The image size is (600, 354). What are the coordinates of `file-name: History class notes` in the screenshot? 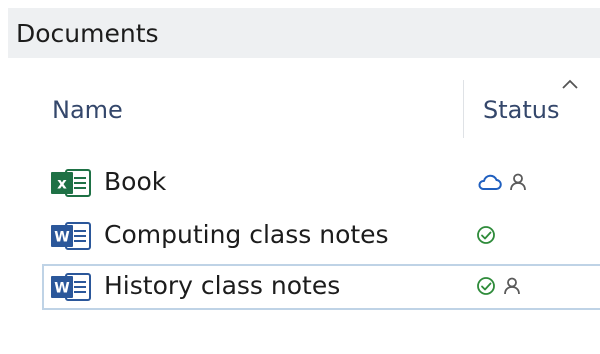 It's located at (222, 285).